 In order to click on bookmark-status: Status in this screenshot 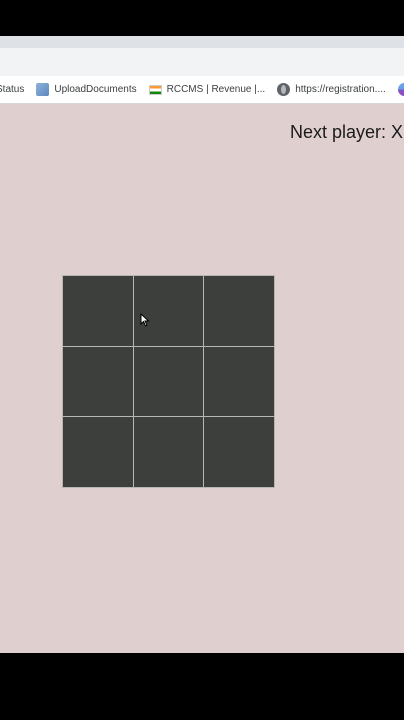, I will do `click(15, 90)`.